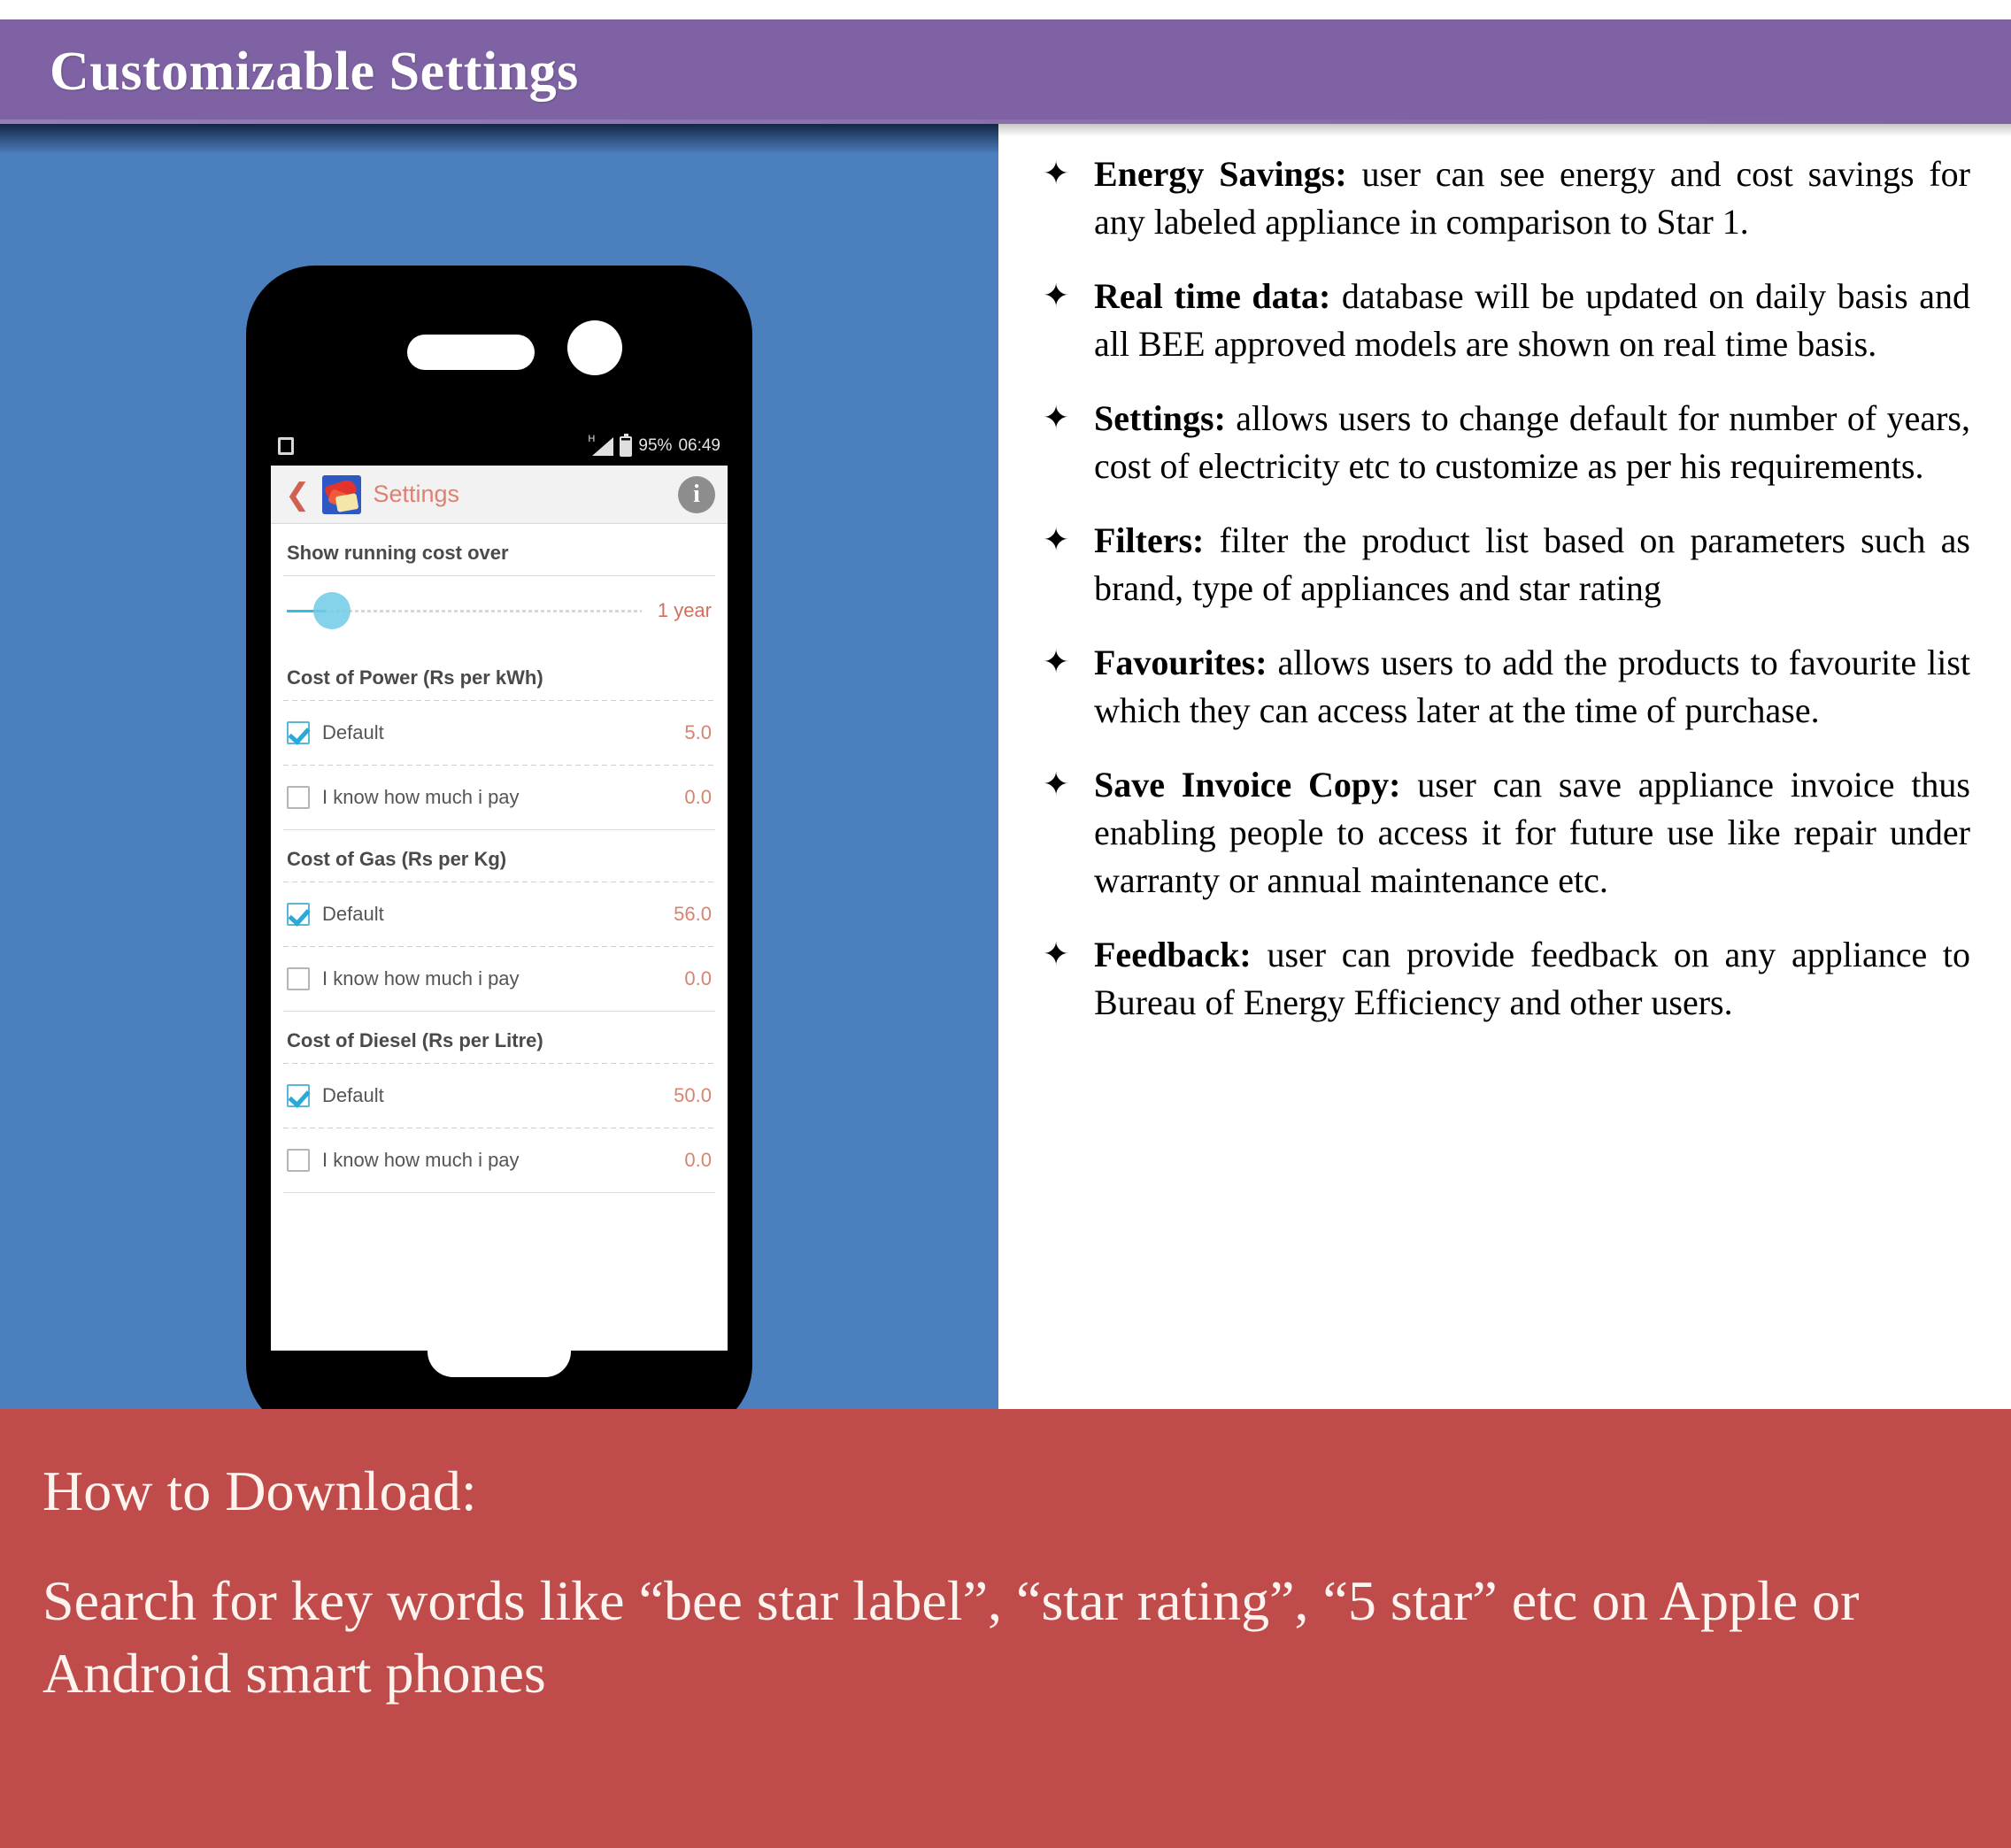  What do you see at coordinates (415, 678) in the screenshot?
I see `section-label-cost-of-power: Cost of Power (Rs per kWh)` at bounding box center [415, 678].